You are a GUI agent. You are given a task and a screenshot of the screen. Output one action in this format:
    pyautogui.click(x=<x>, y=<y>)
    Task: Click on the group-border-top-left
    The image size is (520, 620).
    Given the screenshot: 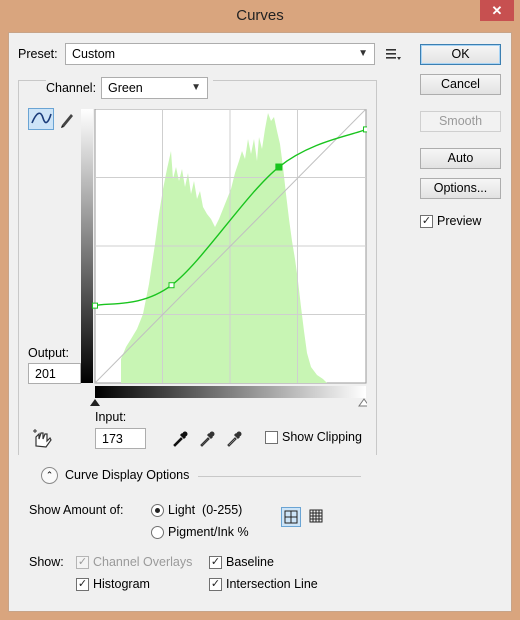 What is the action you would take?
    pyautogui.click(x=32, y=80)
    